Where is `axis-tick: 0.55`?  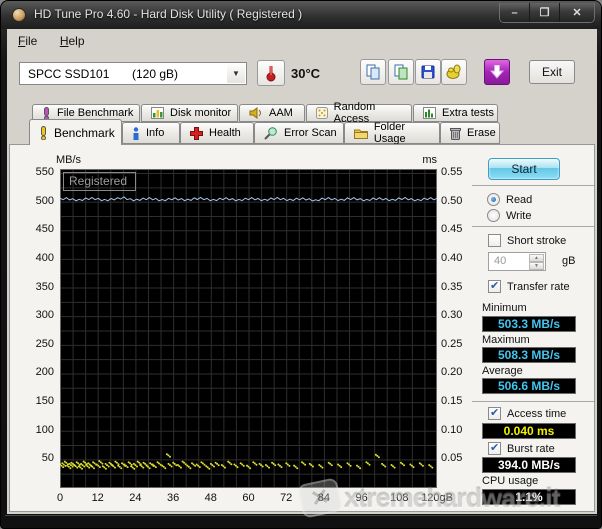 axis-tick: 0.55 is located at coordinates (452, 172).